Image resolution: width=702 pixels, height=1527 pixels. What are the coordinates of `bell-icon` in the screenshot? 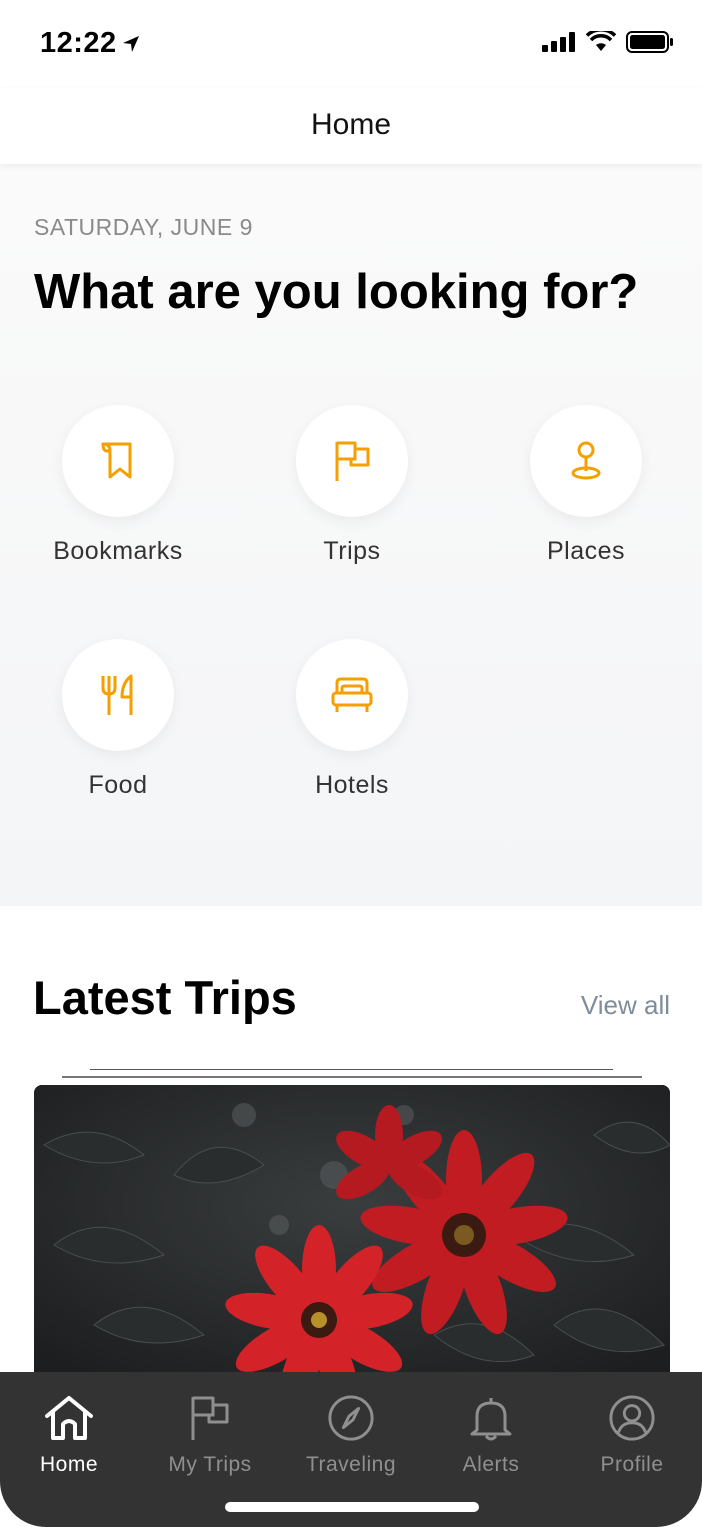 It's located at (491, 1419).